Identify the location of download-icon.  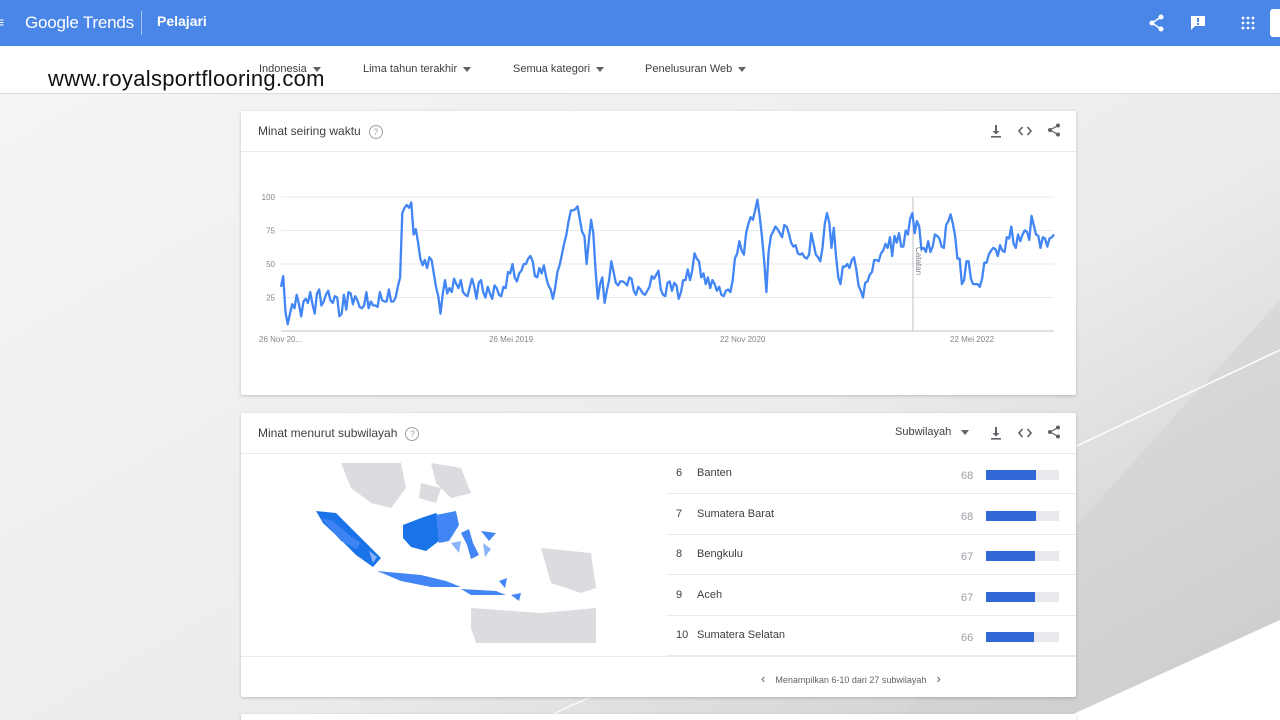
(996, 433).